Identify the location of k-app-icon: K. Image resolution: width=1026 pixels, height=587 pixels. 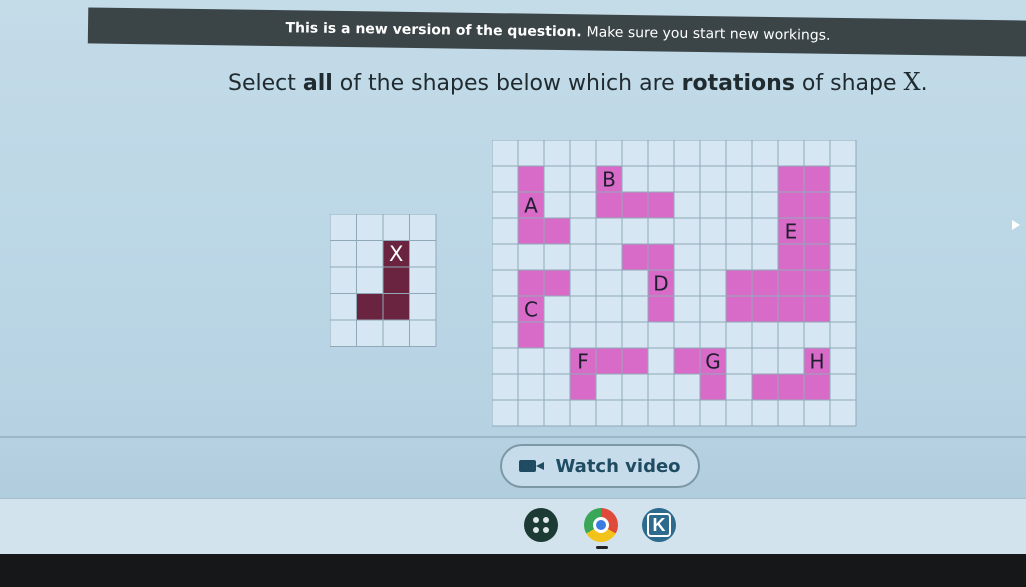
(659, 525).